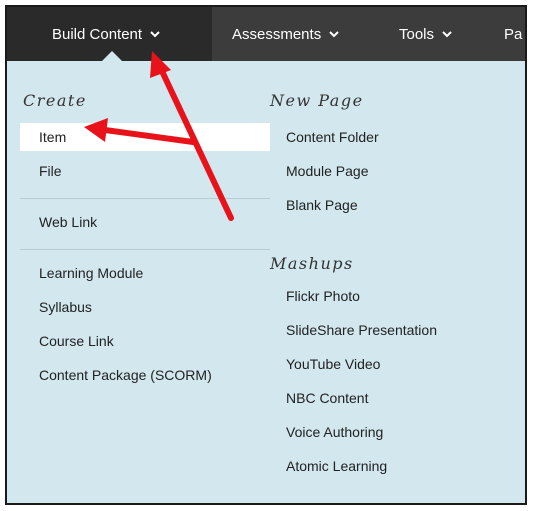 The height and width of the screenshot is (511, 533). What do you see at coordinates (312, 263) in the screenshot?
I see `mashups-heading: Mashups` at bounding box center [312, 263].